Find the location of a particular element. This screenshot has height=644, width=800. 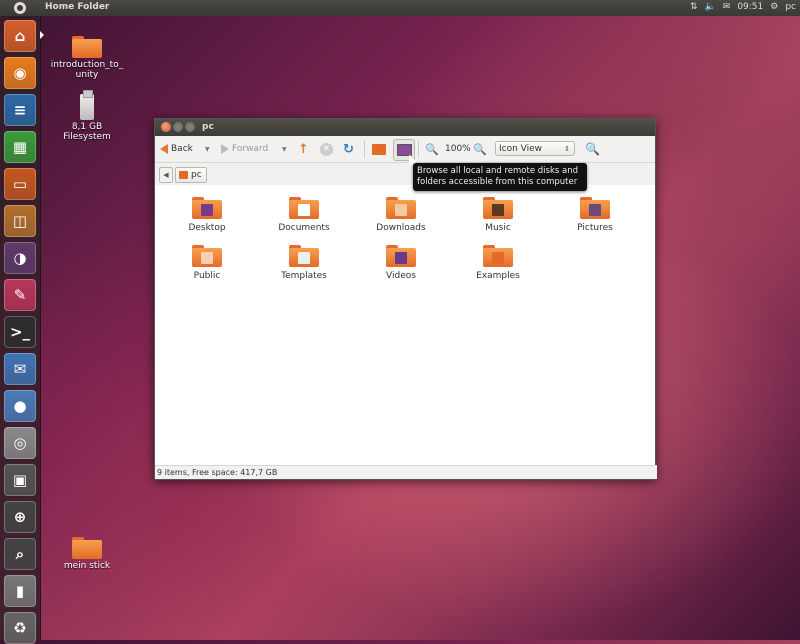

launcher: ⌂ ◉ ≡ ▦ ▭ ◫ ◑ ✎ >_ ✉ ● ◎ ▣ ⊕ ⌕ ▮ ♻ is located at coordinates (20, 330).